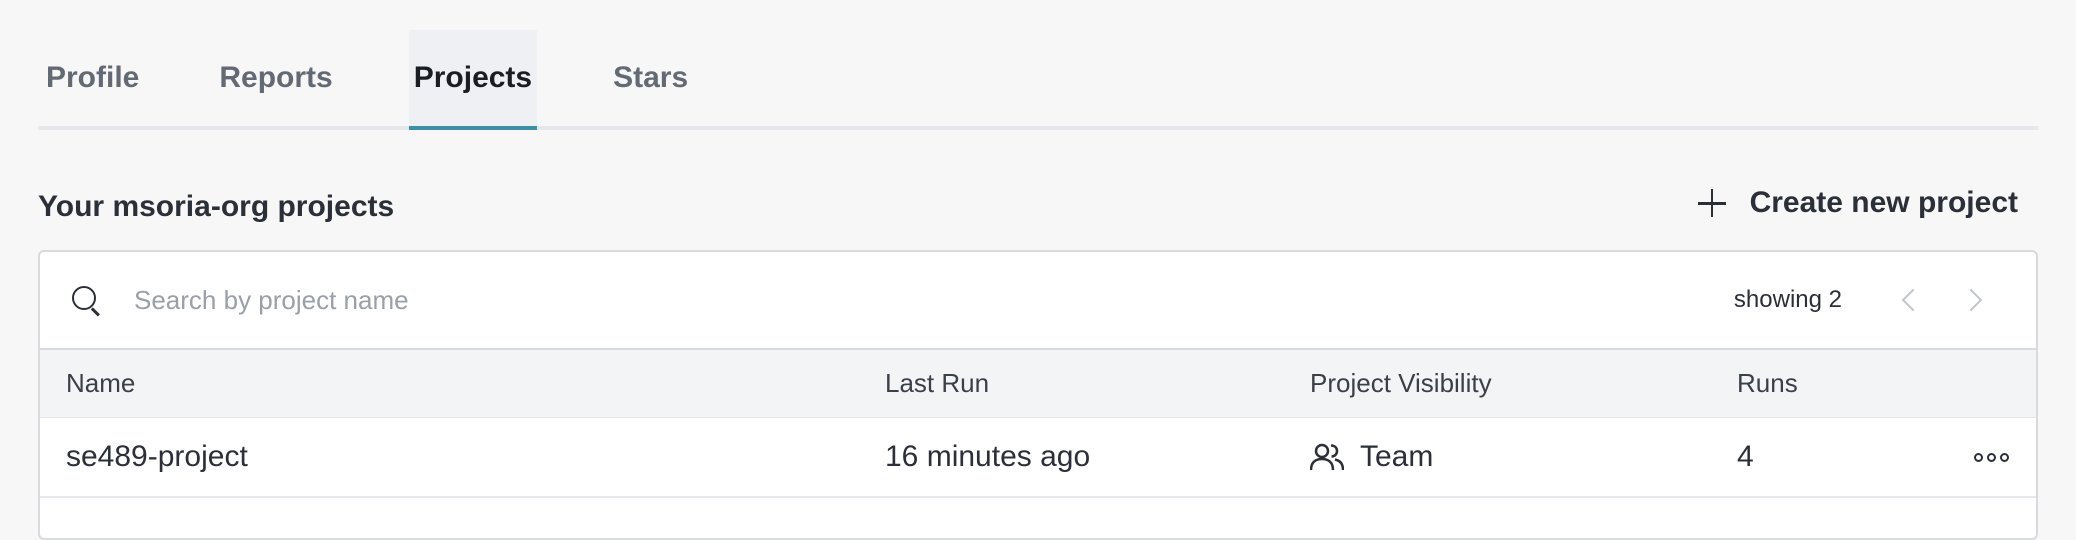 This screenshot has width=2076, height=540. I want to click on tab-projects: Projects, so click(473, 80).